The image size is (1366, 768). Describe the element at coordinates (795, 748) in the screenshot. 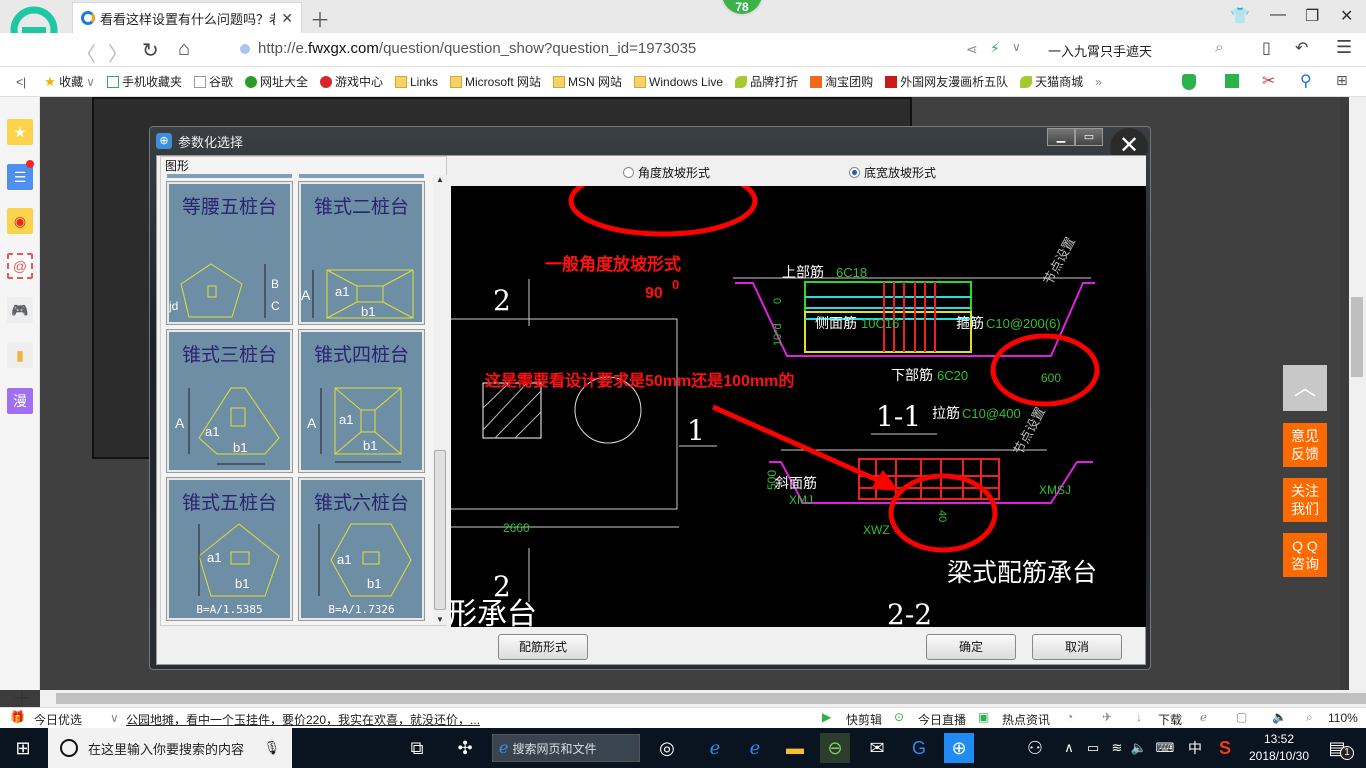

I see `file-explorer-icon: ▬` at that location.